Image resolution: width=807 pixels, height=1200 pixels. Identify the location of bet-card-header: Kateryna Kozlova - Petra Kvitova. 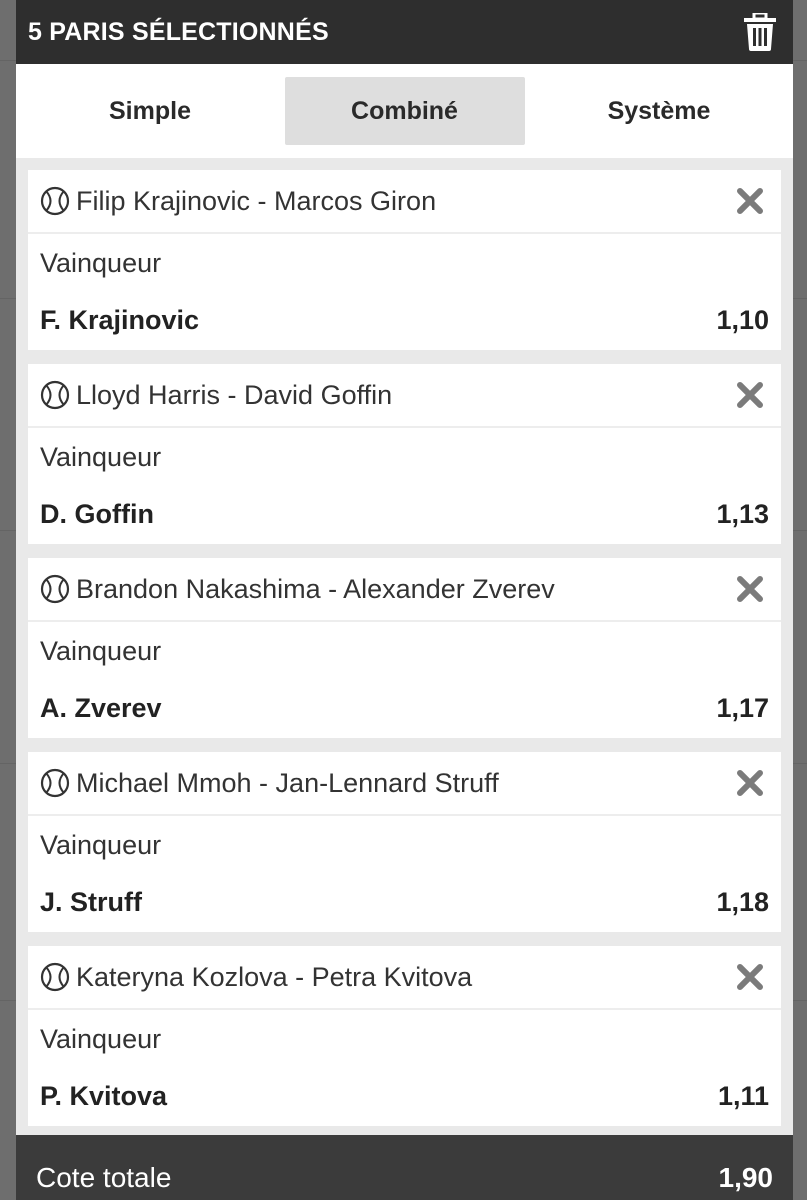
(404, 978).